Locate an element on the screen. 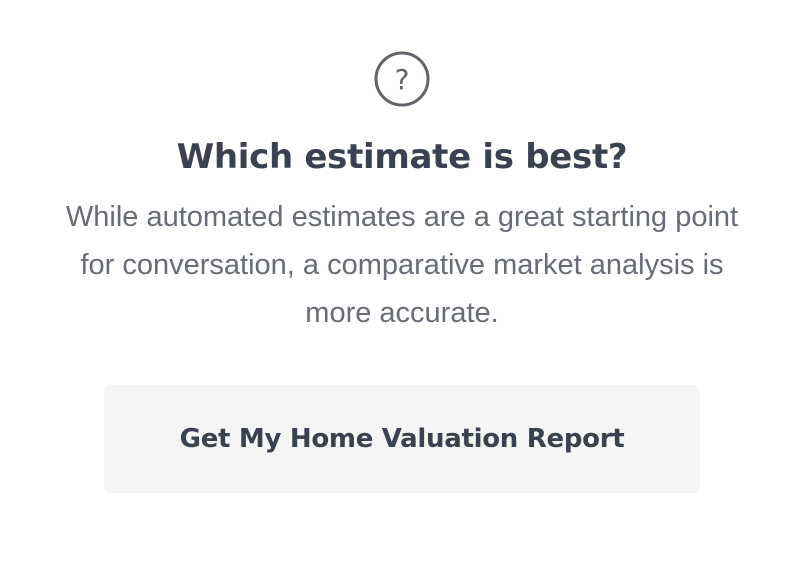 Image resolution: width=804 pixels, height=562 pixels. get-valuation-report-label: Get My Home Valuation Report is located at coordinates (402, 439).